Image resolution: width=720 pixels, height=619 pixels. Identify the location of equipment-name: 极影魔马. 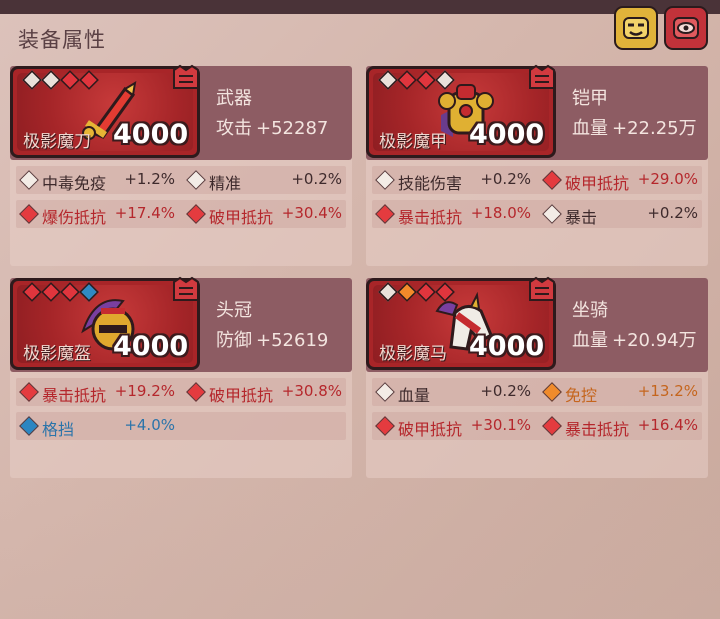
(413, 354).